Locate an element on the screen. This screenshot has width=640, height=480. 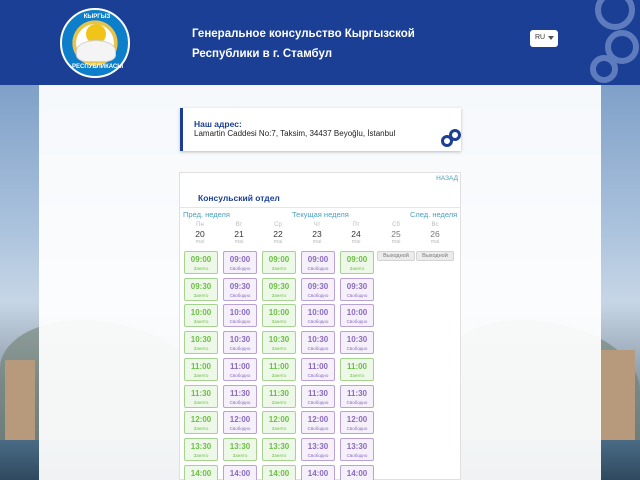
day-date: 26 is located at coordinates (435, 234).